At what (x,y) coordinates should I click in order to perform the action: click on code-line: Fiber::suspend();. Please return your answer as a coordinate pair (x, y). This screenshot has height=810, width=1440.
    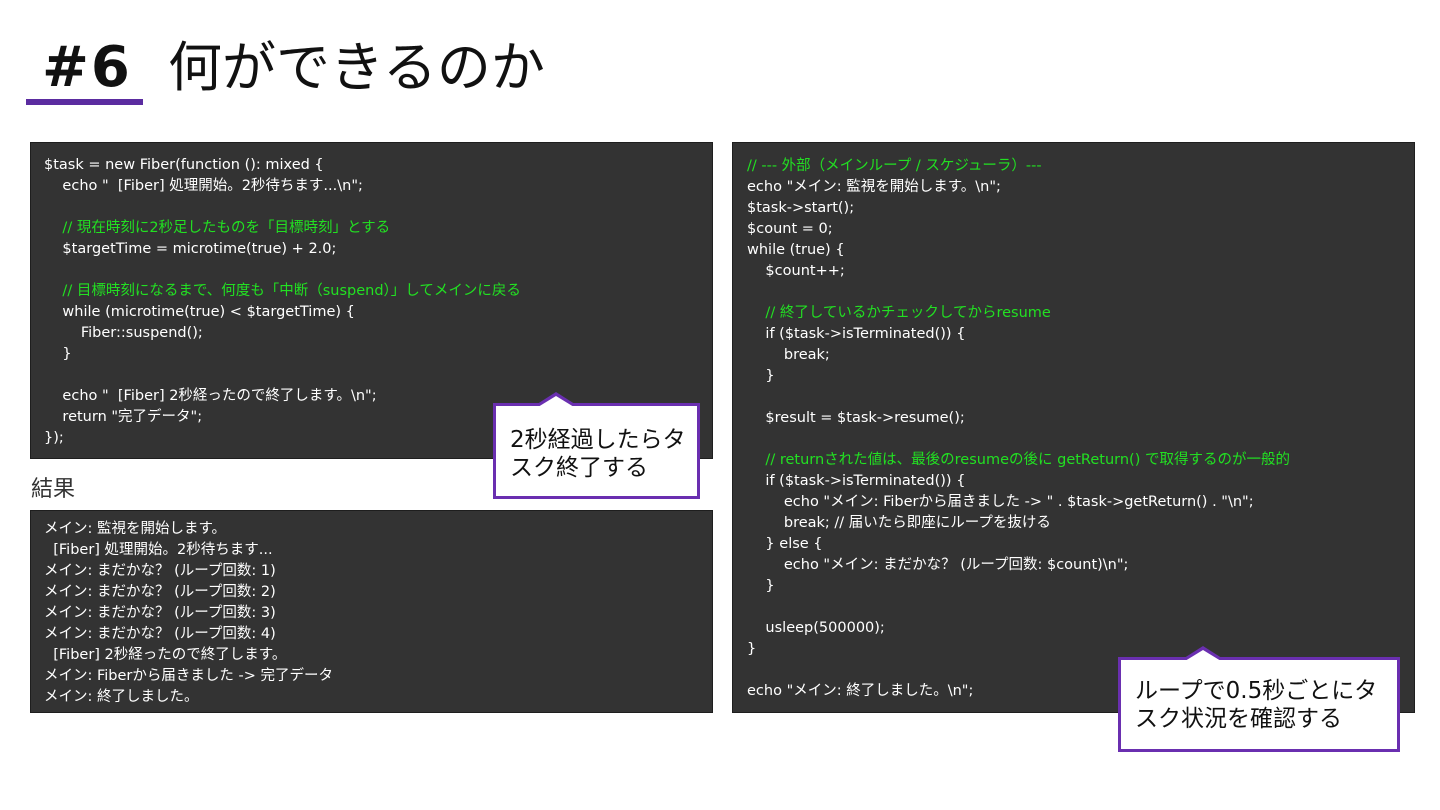
    Looking at the image, I should click on (123, 333).